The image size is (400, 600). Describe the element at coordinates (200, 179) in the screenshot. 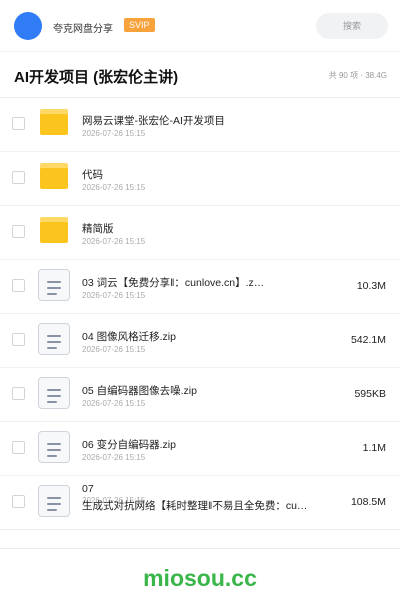

I see `list-item: 代码 2026-07-26 15:15` at that location.